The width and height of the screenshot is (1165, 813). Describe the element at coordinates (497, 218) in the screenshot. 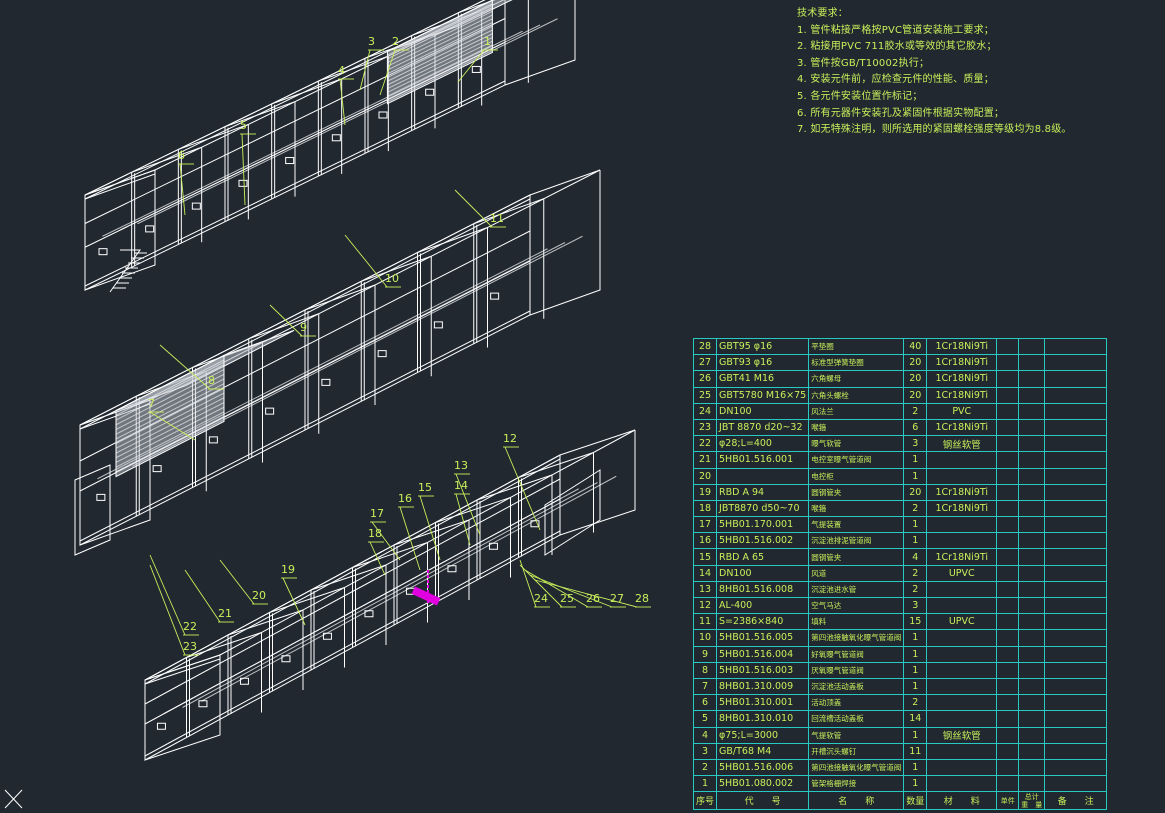

I see `callout-label: 11` at that location.